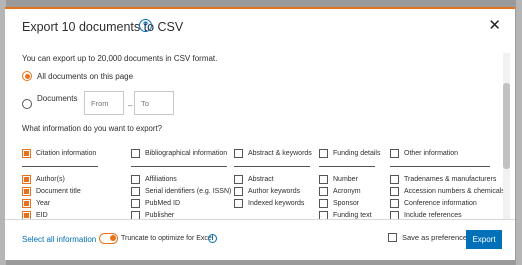  What do you see at coordinates (276, 203) in the screenshot?
I see `field-label: Indexed keywords` at bounding box center [276, 203].